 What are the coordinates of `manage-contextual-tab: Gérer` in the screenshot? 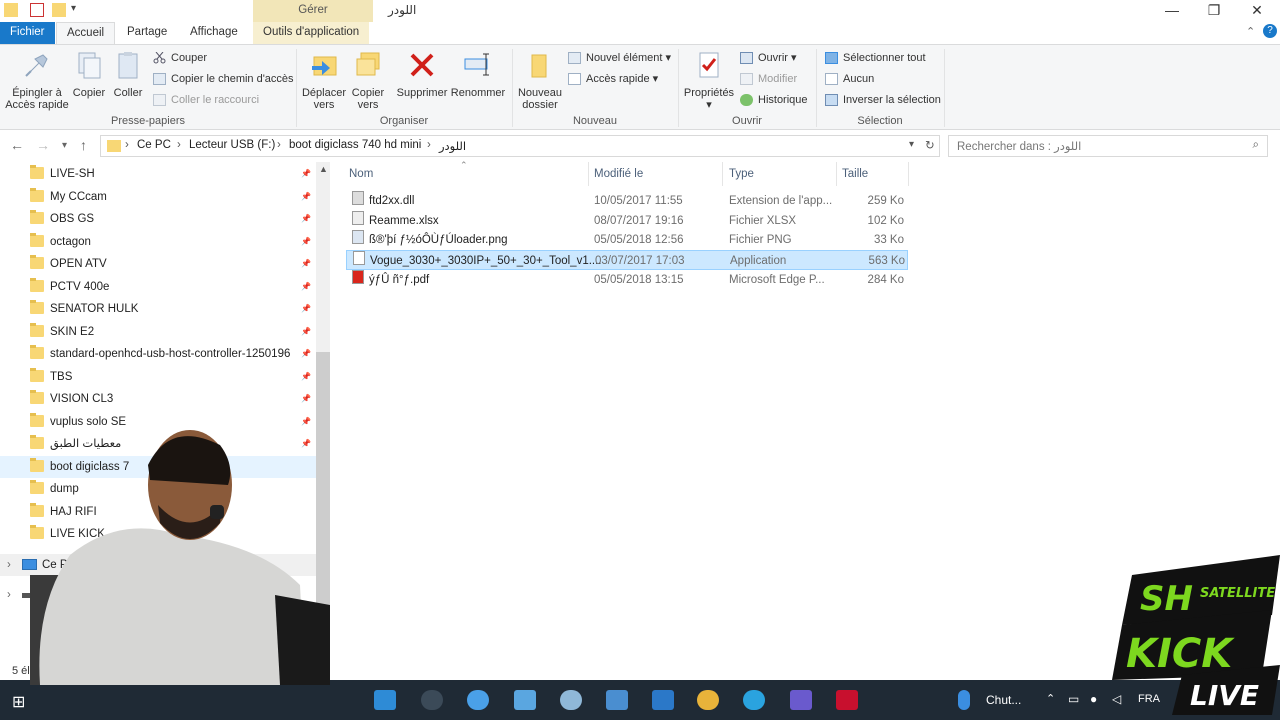 It's located at (313, 11).